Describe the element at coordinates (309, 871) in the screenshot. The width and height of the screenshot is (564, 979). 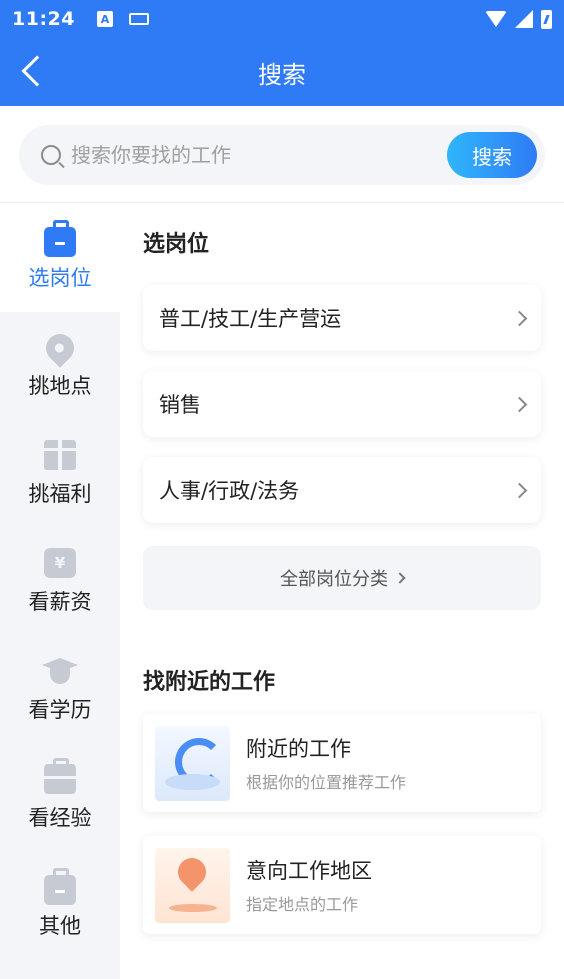
I see `card-title: 意向工作地区` at that location.